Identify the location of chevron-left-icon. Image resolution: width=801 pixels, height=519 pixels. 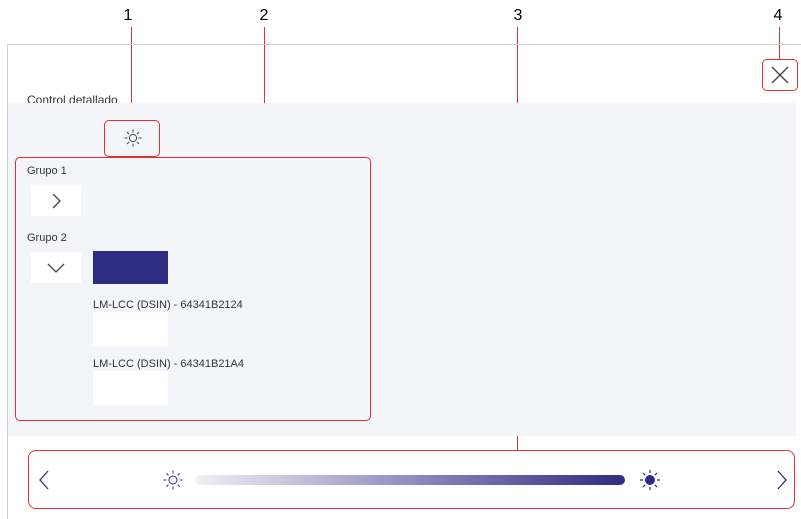
(44, 479).